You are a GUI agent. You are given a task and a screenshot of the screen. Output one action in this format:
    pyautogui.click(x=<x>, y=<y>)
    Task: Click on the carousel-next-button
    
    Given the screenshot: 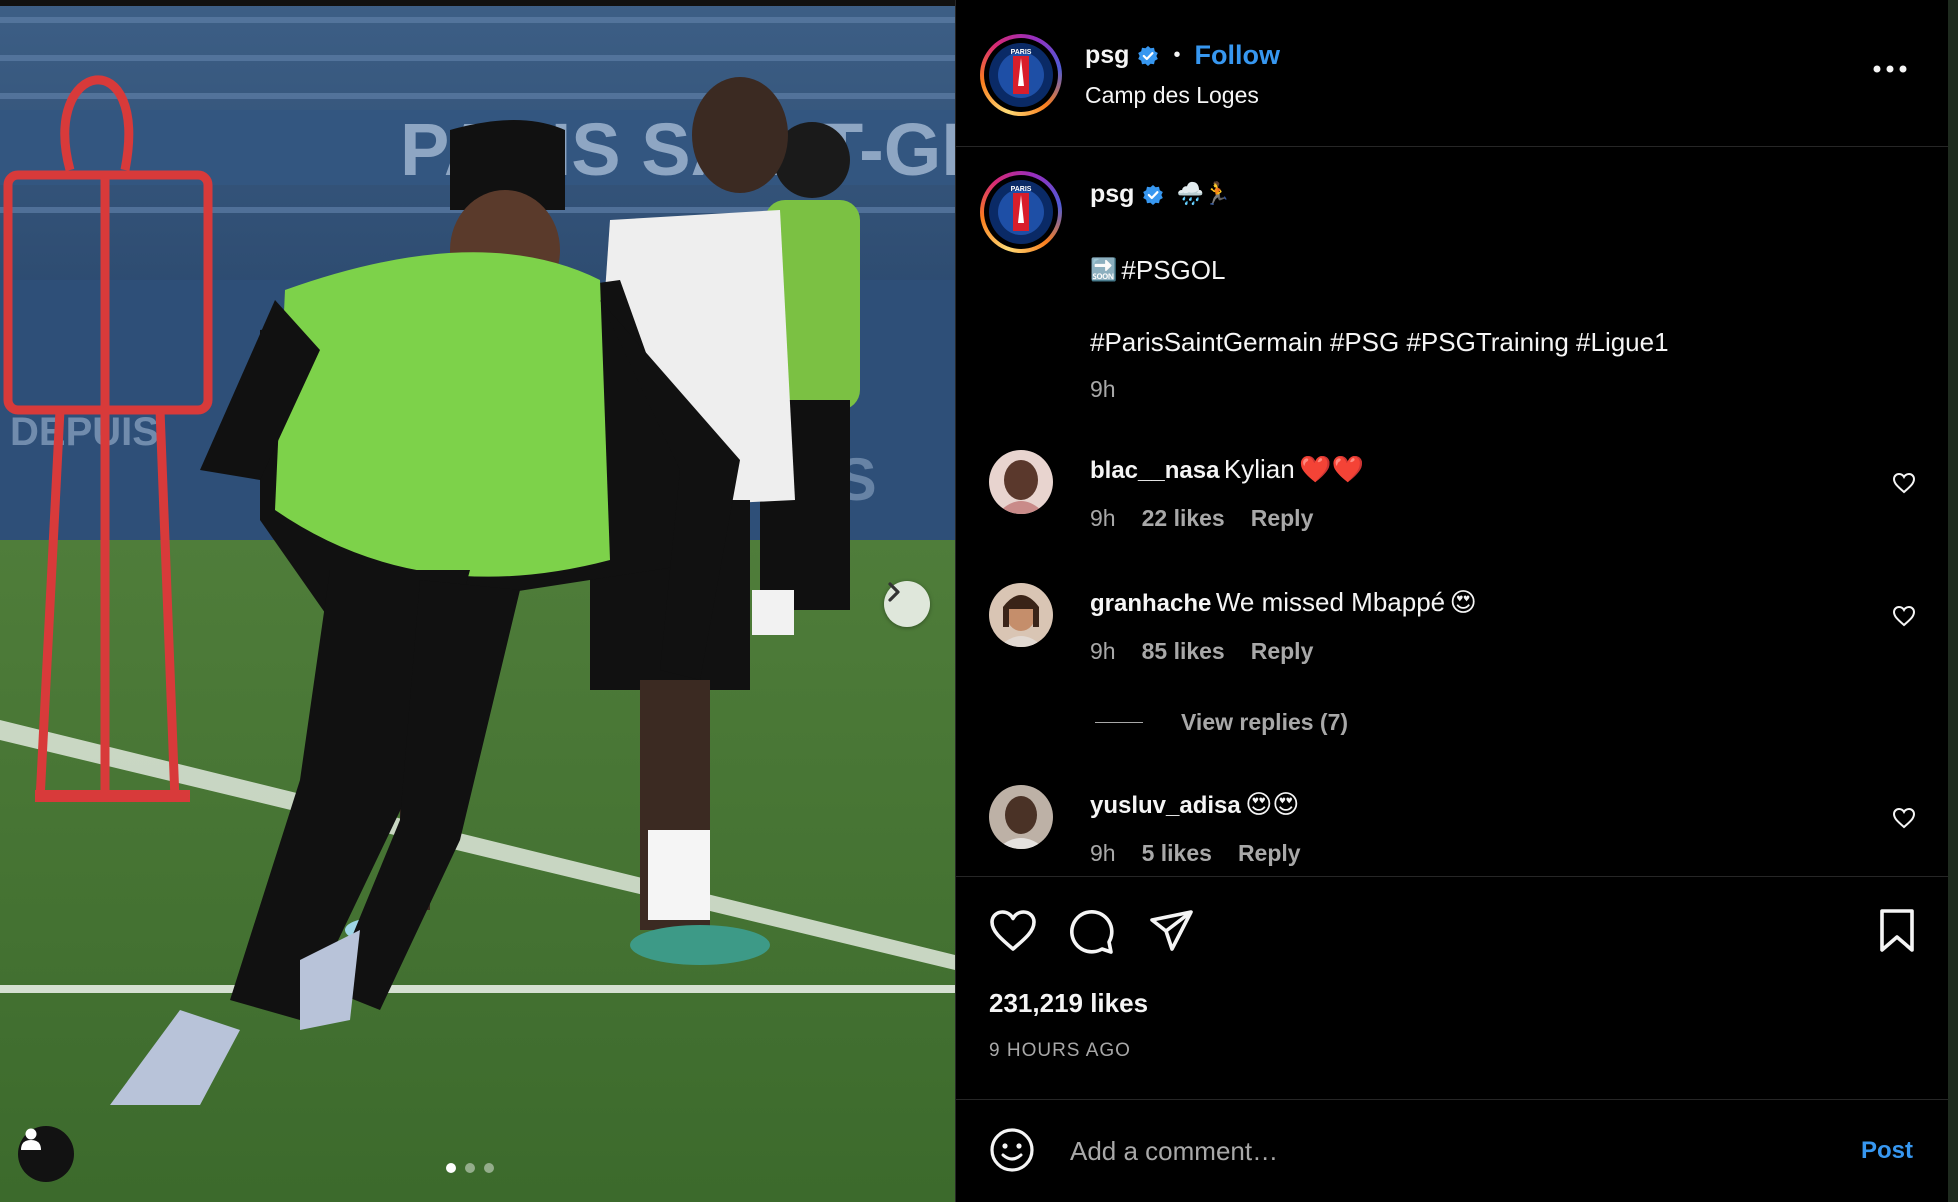 What is the action you would take?
    pyautogui.click(x=907, y=604)
    